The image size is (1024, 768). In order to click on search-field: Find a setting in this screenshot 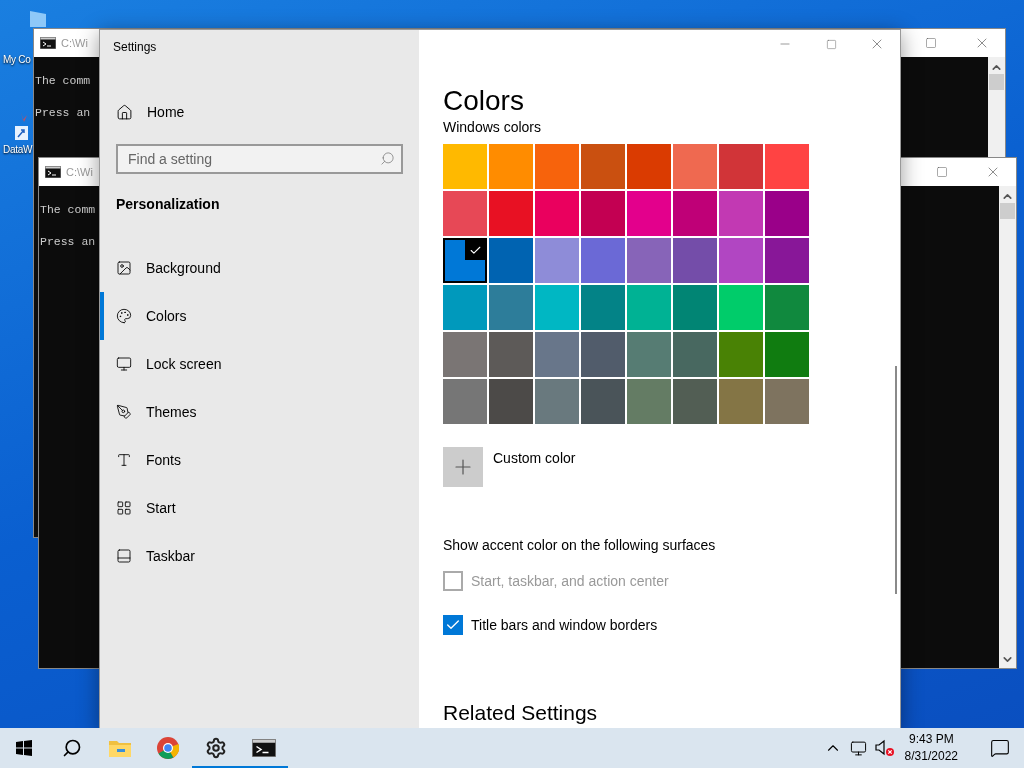, I will do `click(259, 159)`.